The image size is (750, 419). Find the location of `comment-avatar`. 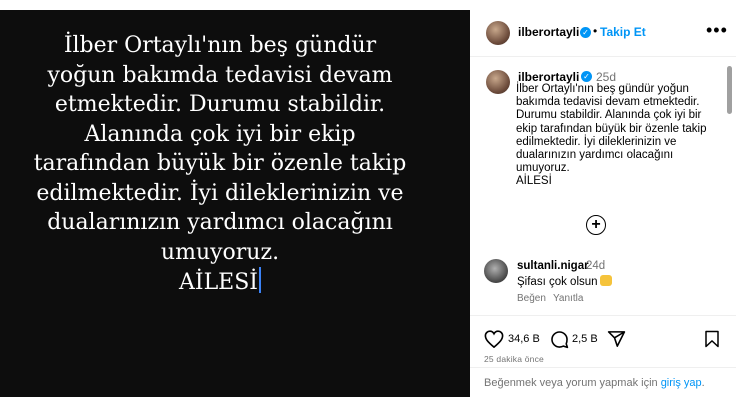

comment-avatar is located at coordinates (496, 271).